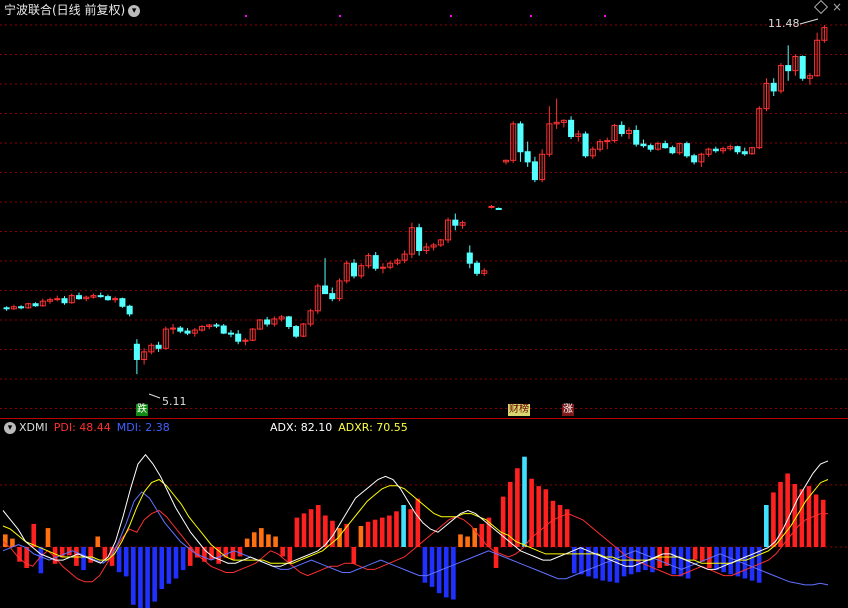 Image resolution: width=848 pixels, height=608 pixels. What do you see at coordinates (568, 410) in the screenshot?
I see `badge-zhang: 涨` at bounding box center [568, 410].